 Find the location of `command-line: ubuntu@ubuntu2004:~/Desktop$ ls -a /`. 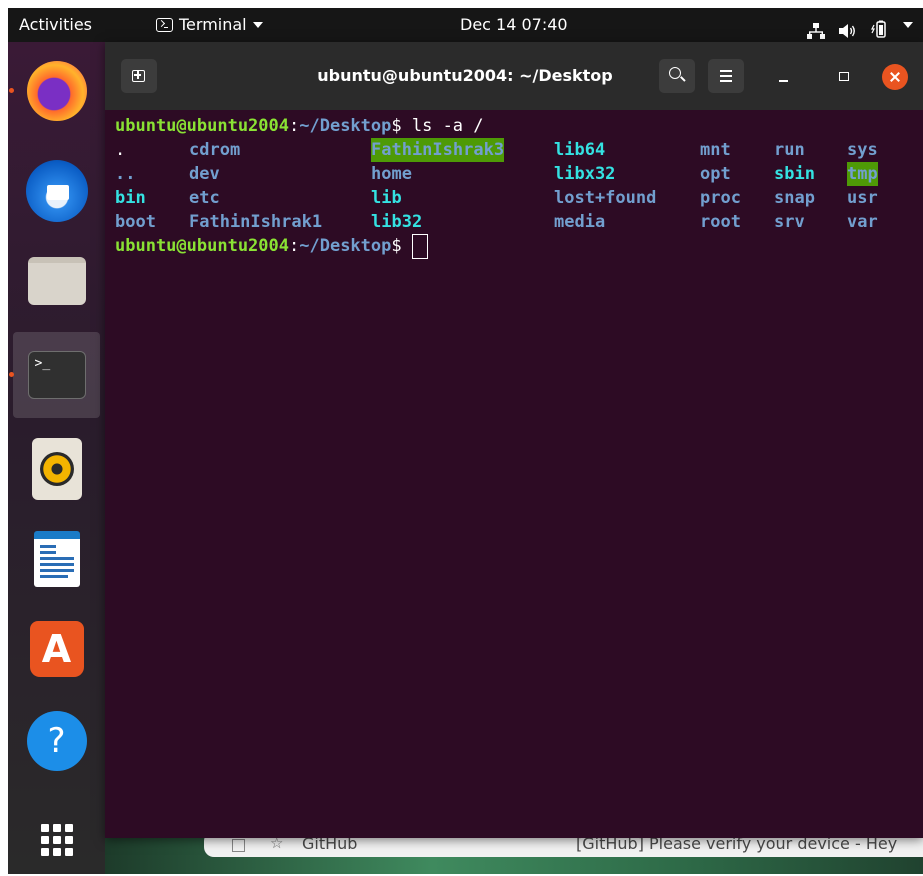

command-line: ubuntu@ubuntu2004:~/Desktop$ ls -a / is located at coordinates (299, 126).